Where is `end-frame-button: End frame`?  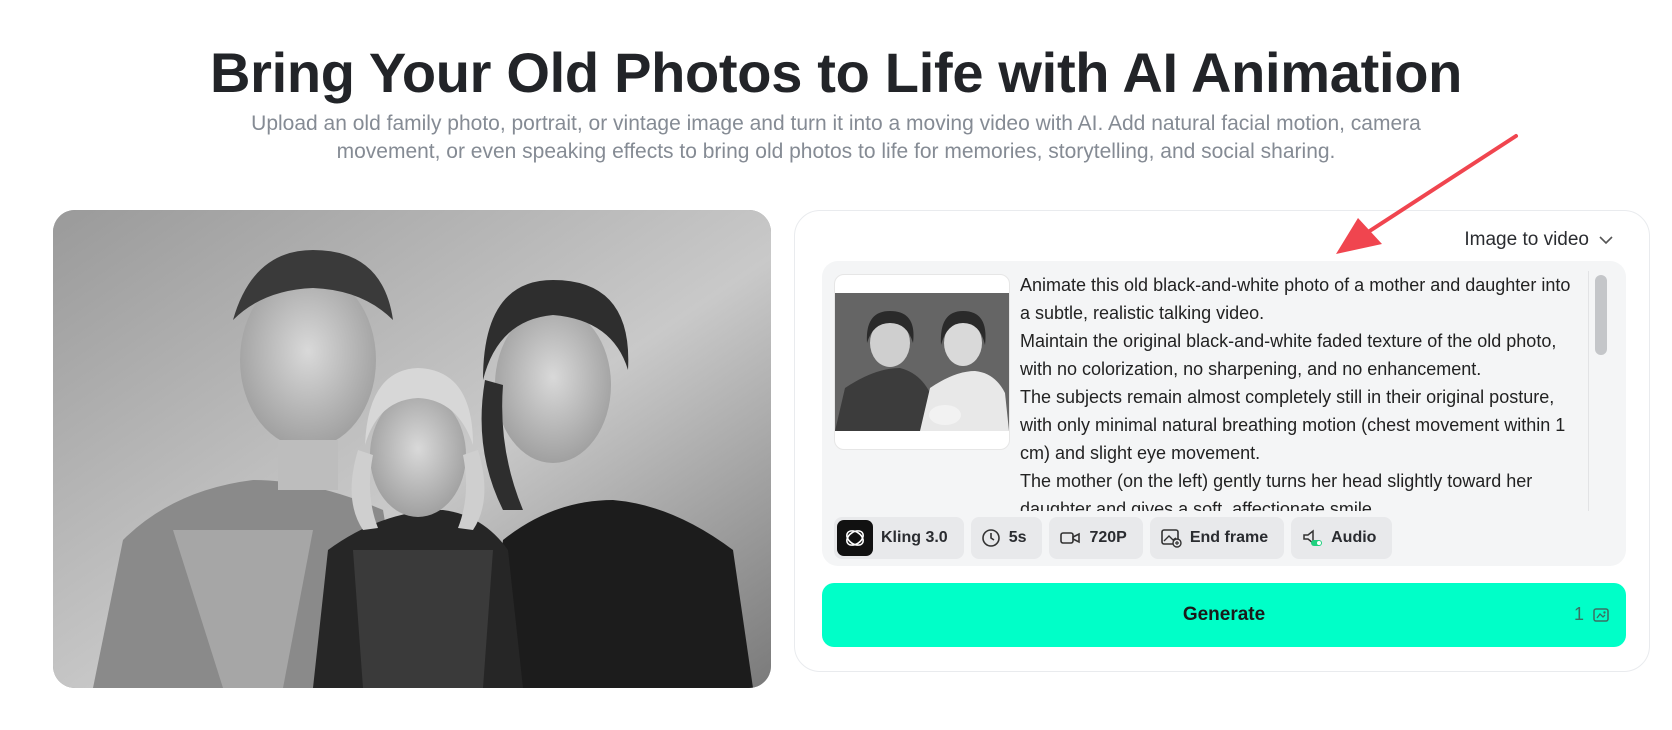 end-frame-button: End frame is located at coordinates (1217, 538).